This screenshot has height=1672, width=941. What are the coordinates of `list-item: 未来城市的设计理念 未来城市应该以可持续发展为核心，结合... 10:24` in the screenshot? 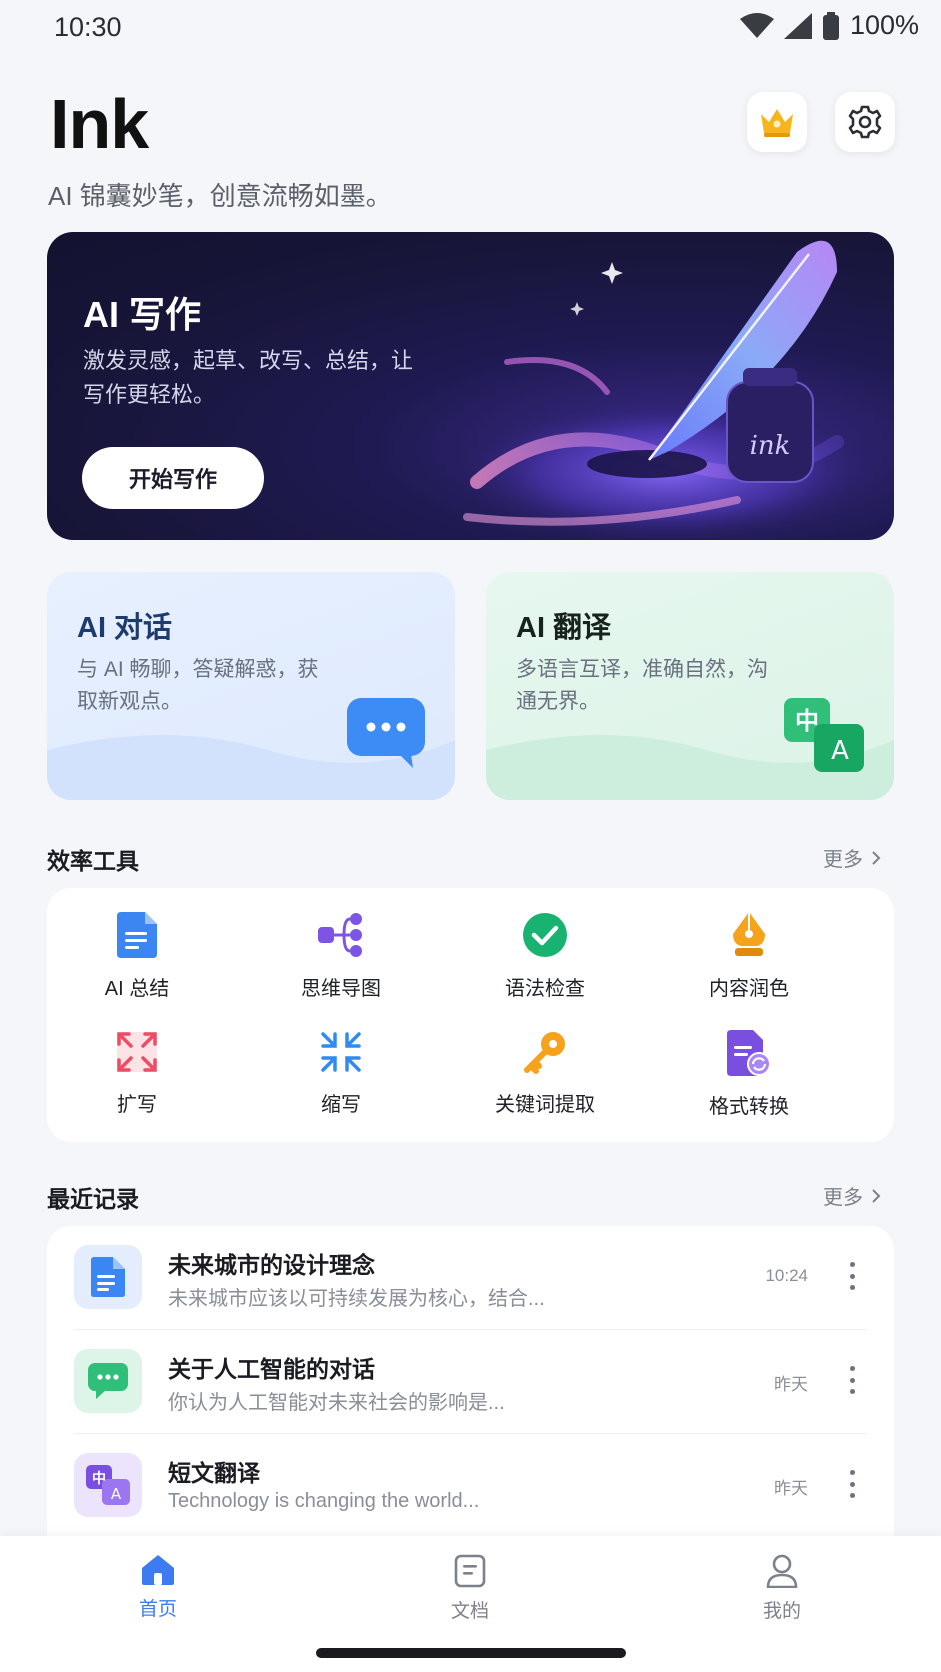 It's located at (470, 1278).